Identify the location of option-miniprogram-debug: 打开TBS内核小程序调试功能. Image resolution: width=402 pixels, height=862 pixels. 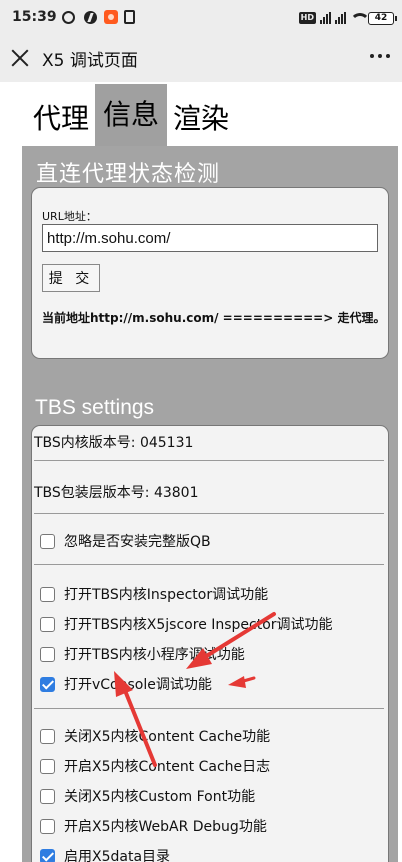
(142, 654).